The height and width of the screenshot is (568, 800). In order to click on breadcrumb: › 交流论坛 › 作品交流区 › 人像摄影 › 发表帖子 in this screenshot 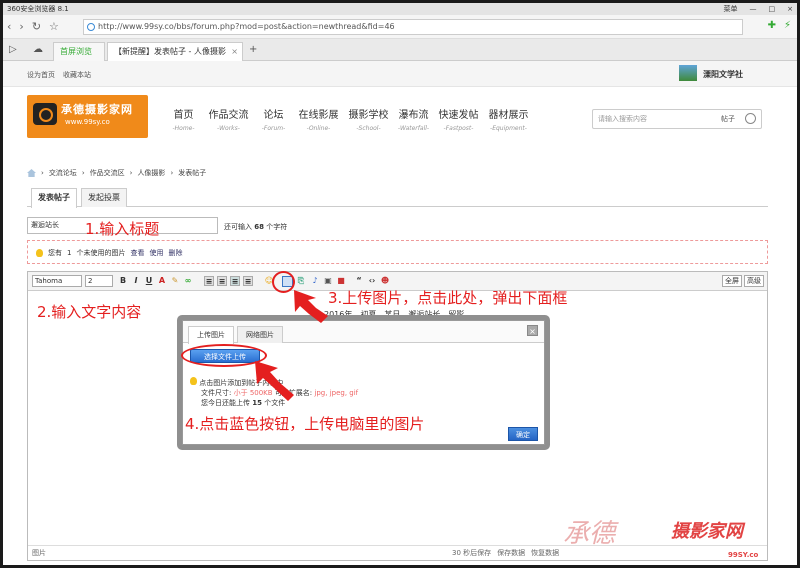, I will do `click(116, 173)`.